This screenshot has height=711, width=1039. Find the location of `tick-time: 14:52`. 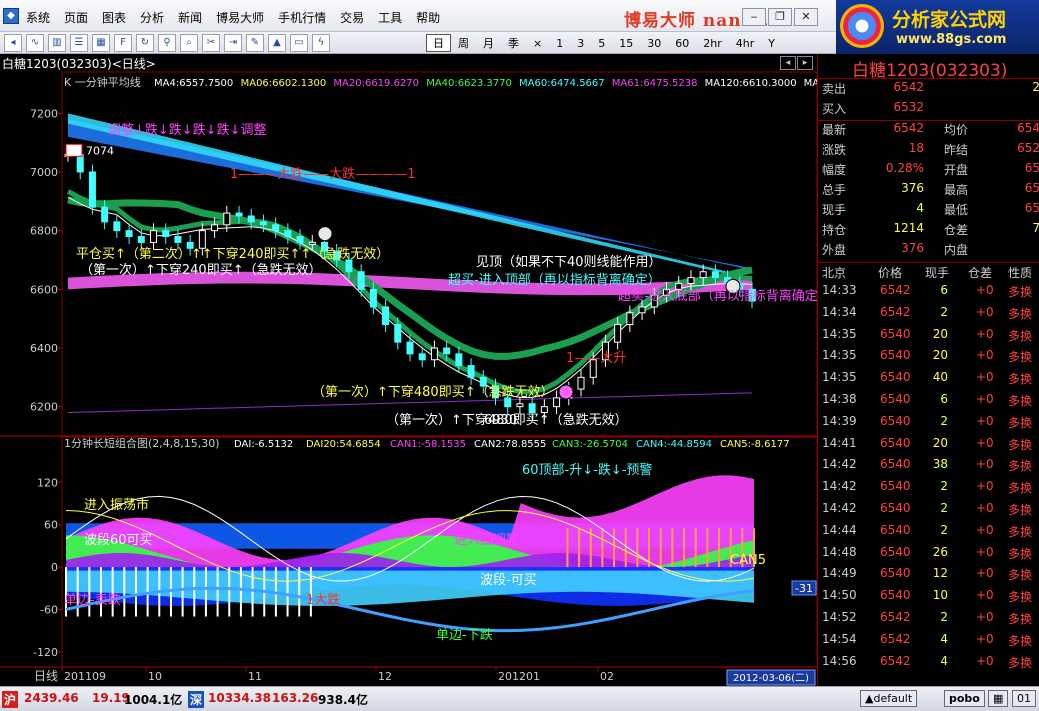

tick-time: 14:52 is located at coordinates (839, 617).